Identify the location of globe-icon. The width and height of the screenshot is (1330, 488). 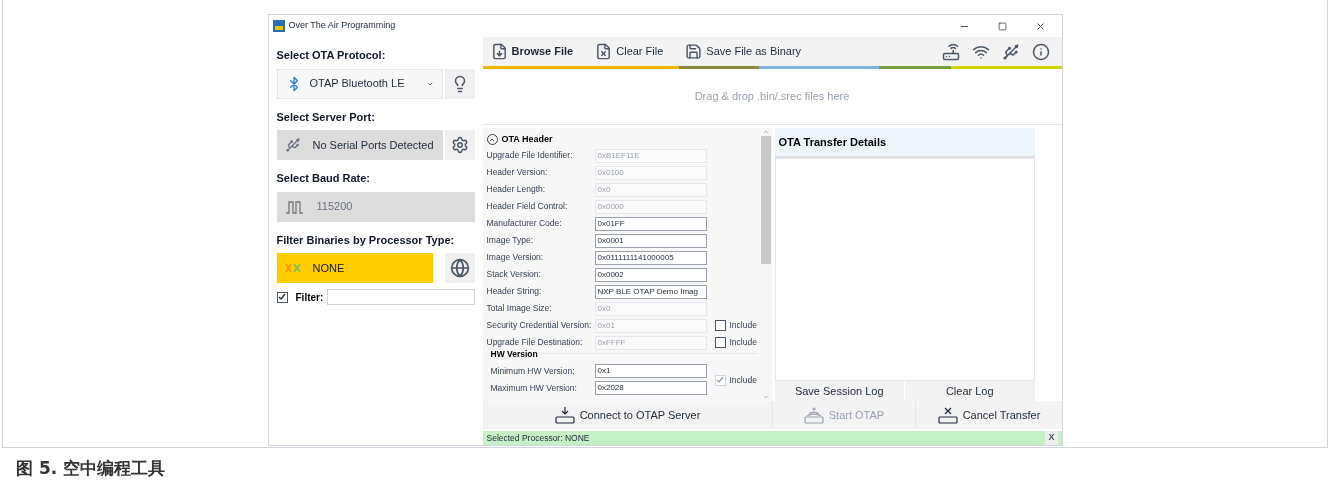
(459, 268).